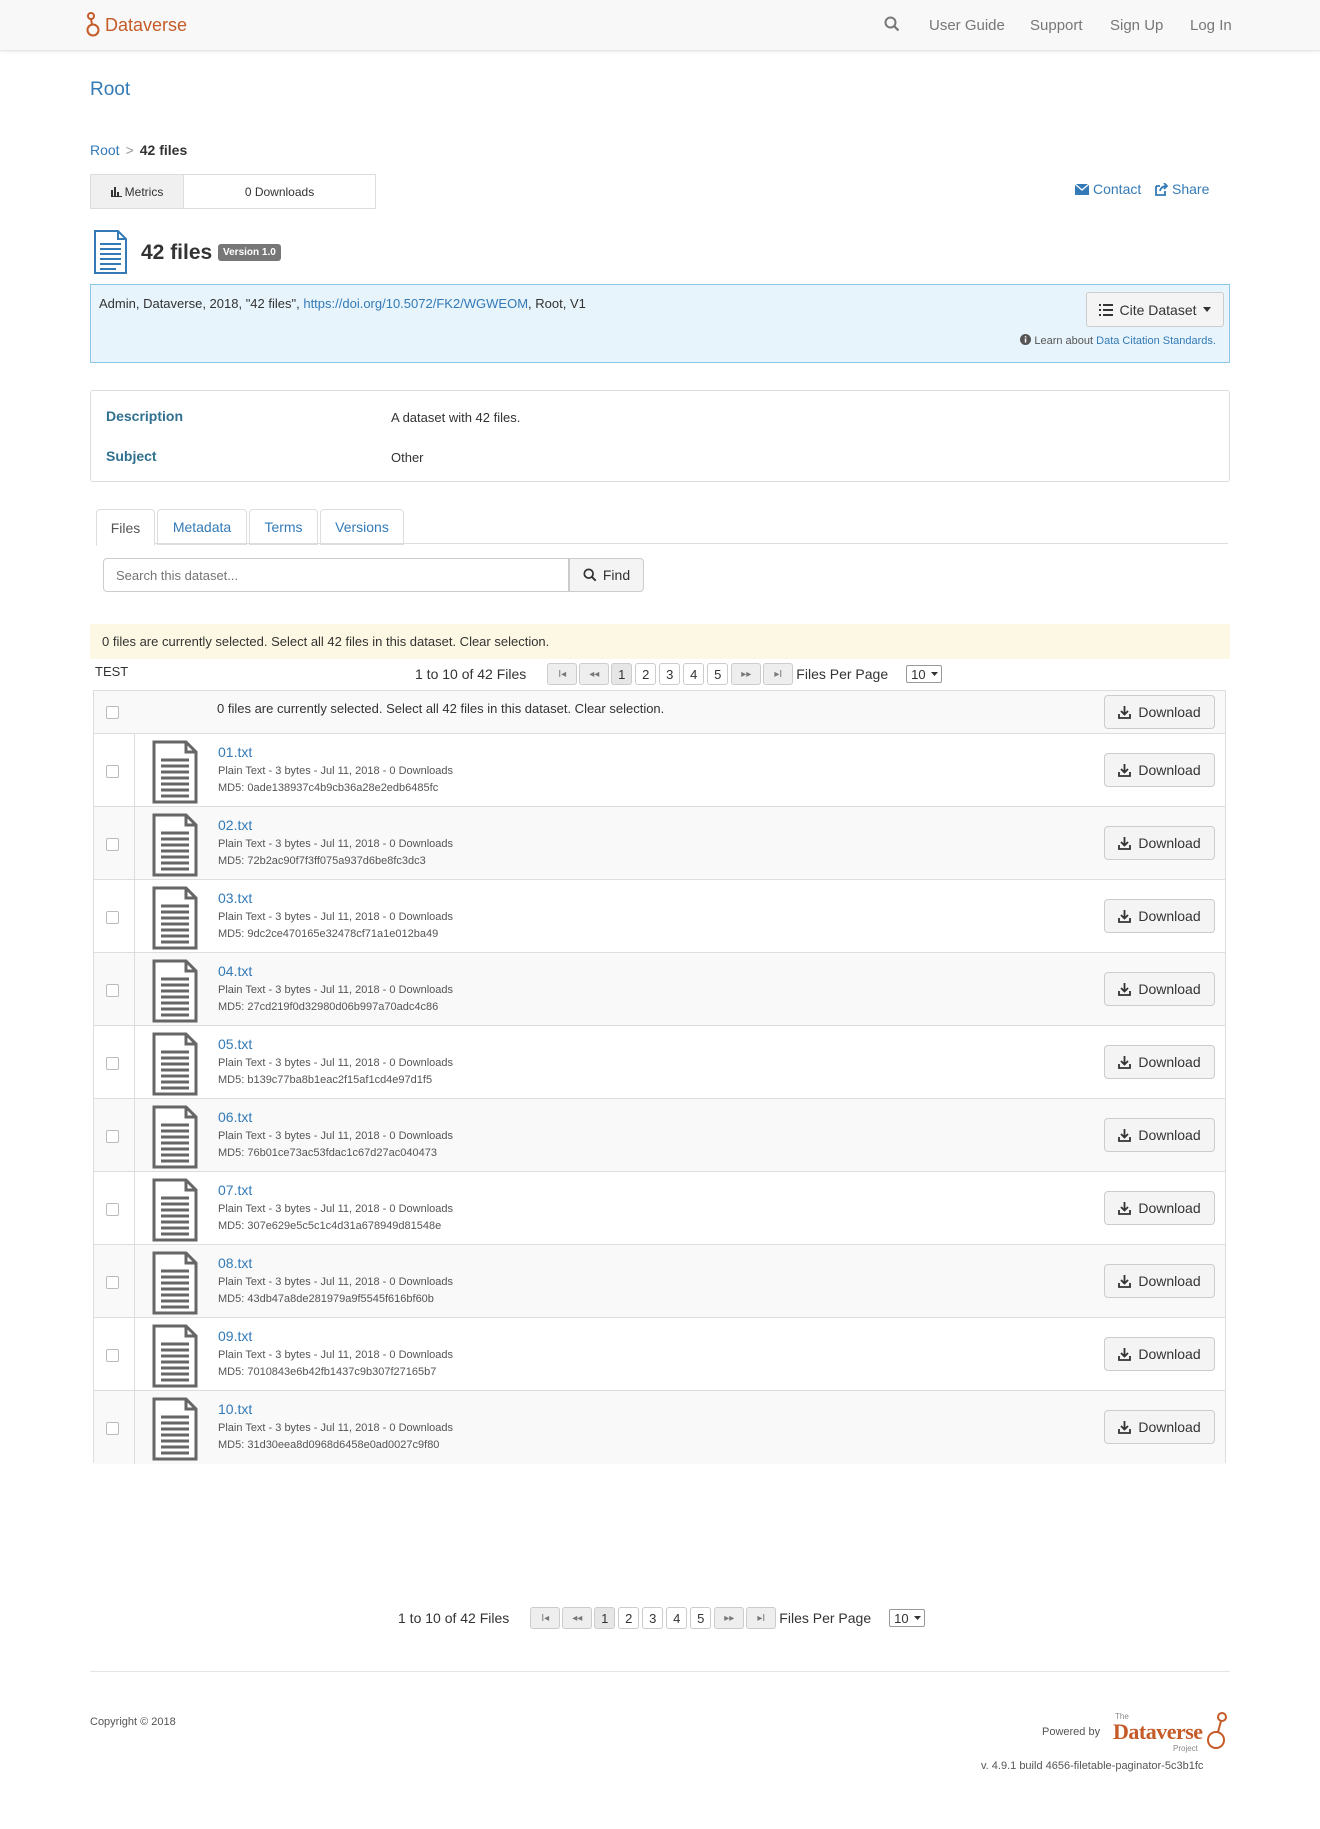 This screenshot has height=1829, width=1320. What do you see at coordinates (235, 825) in the screenshot?
I see `file-name-link: 02.txt` at bounding box center [235, 825].